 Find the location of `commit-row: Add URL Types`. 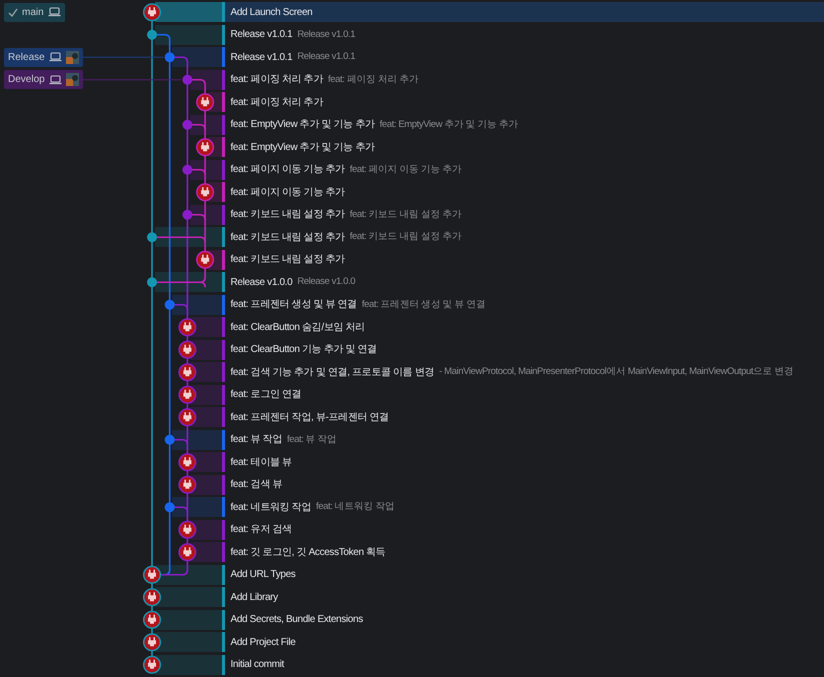

commit-row: Add URL Types is located at coordinates (524, 574).